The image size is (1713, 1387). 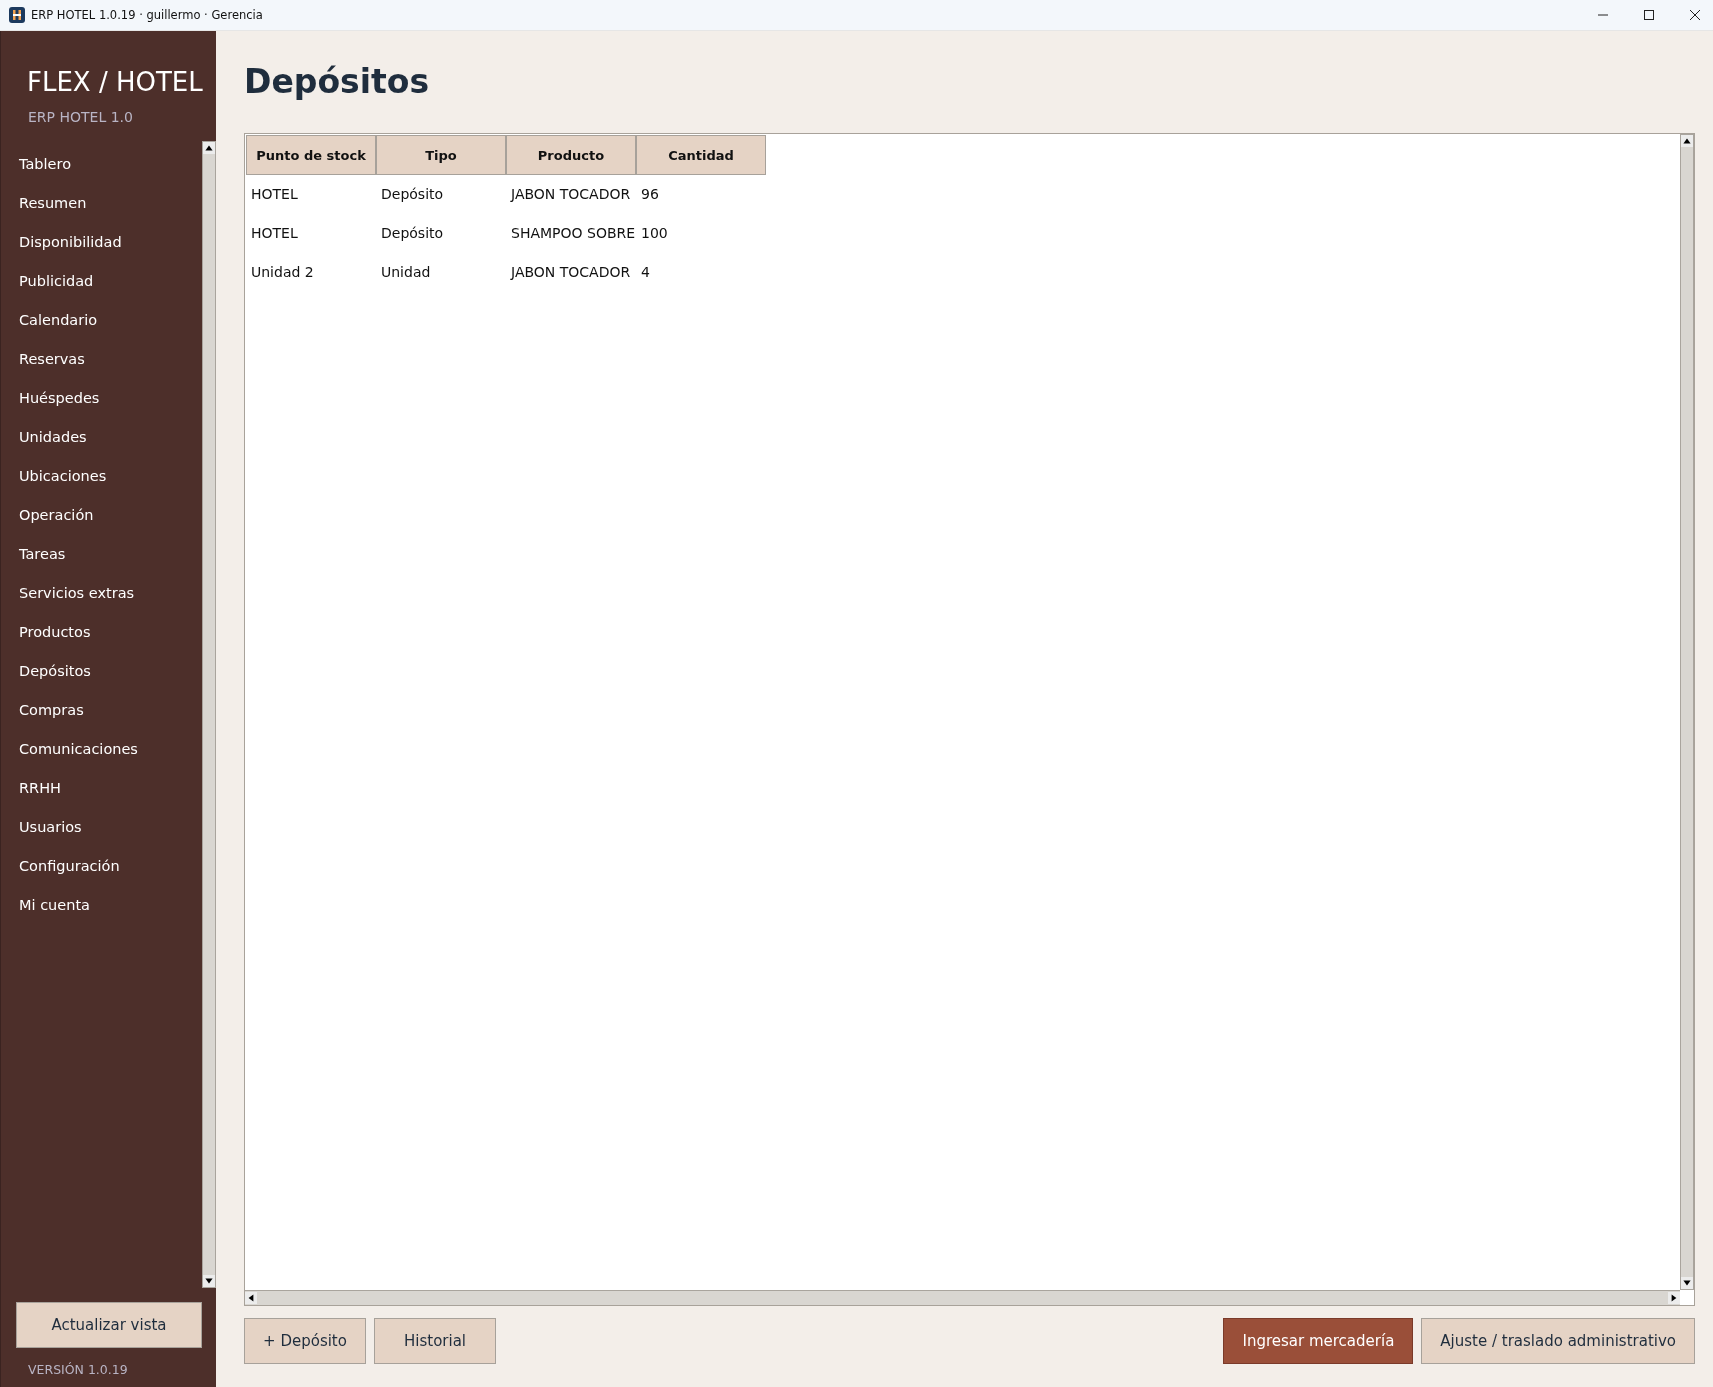 What do you see at coordinates (1558, 1341) in the screenshot?
I see `action-button: Ajuste / traslado administrativo` at bounding box center [1558, 1341].